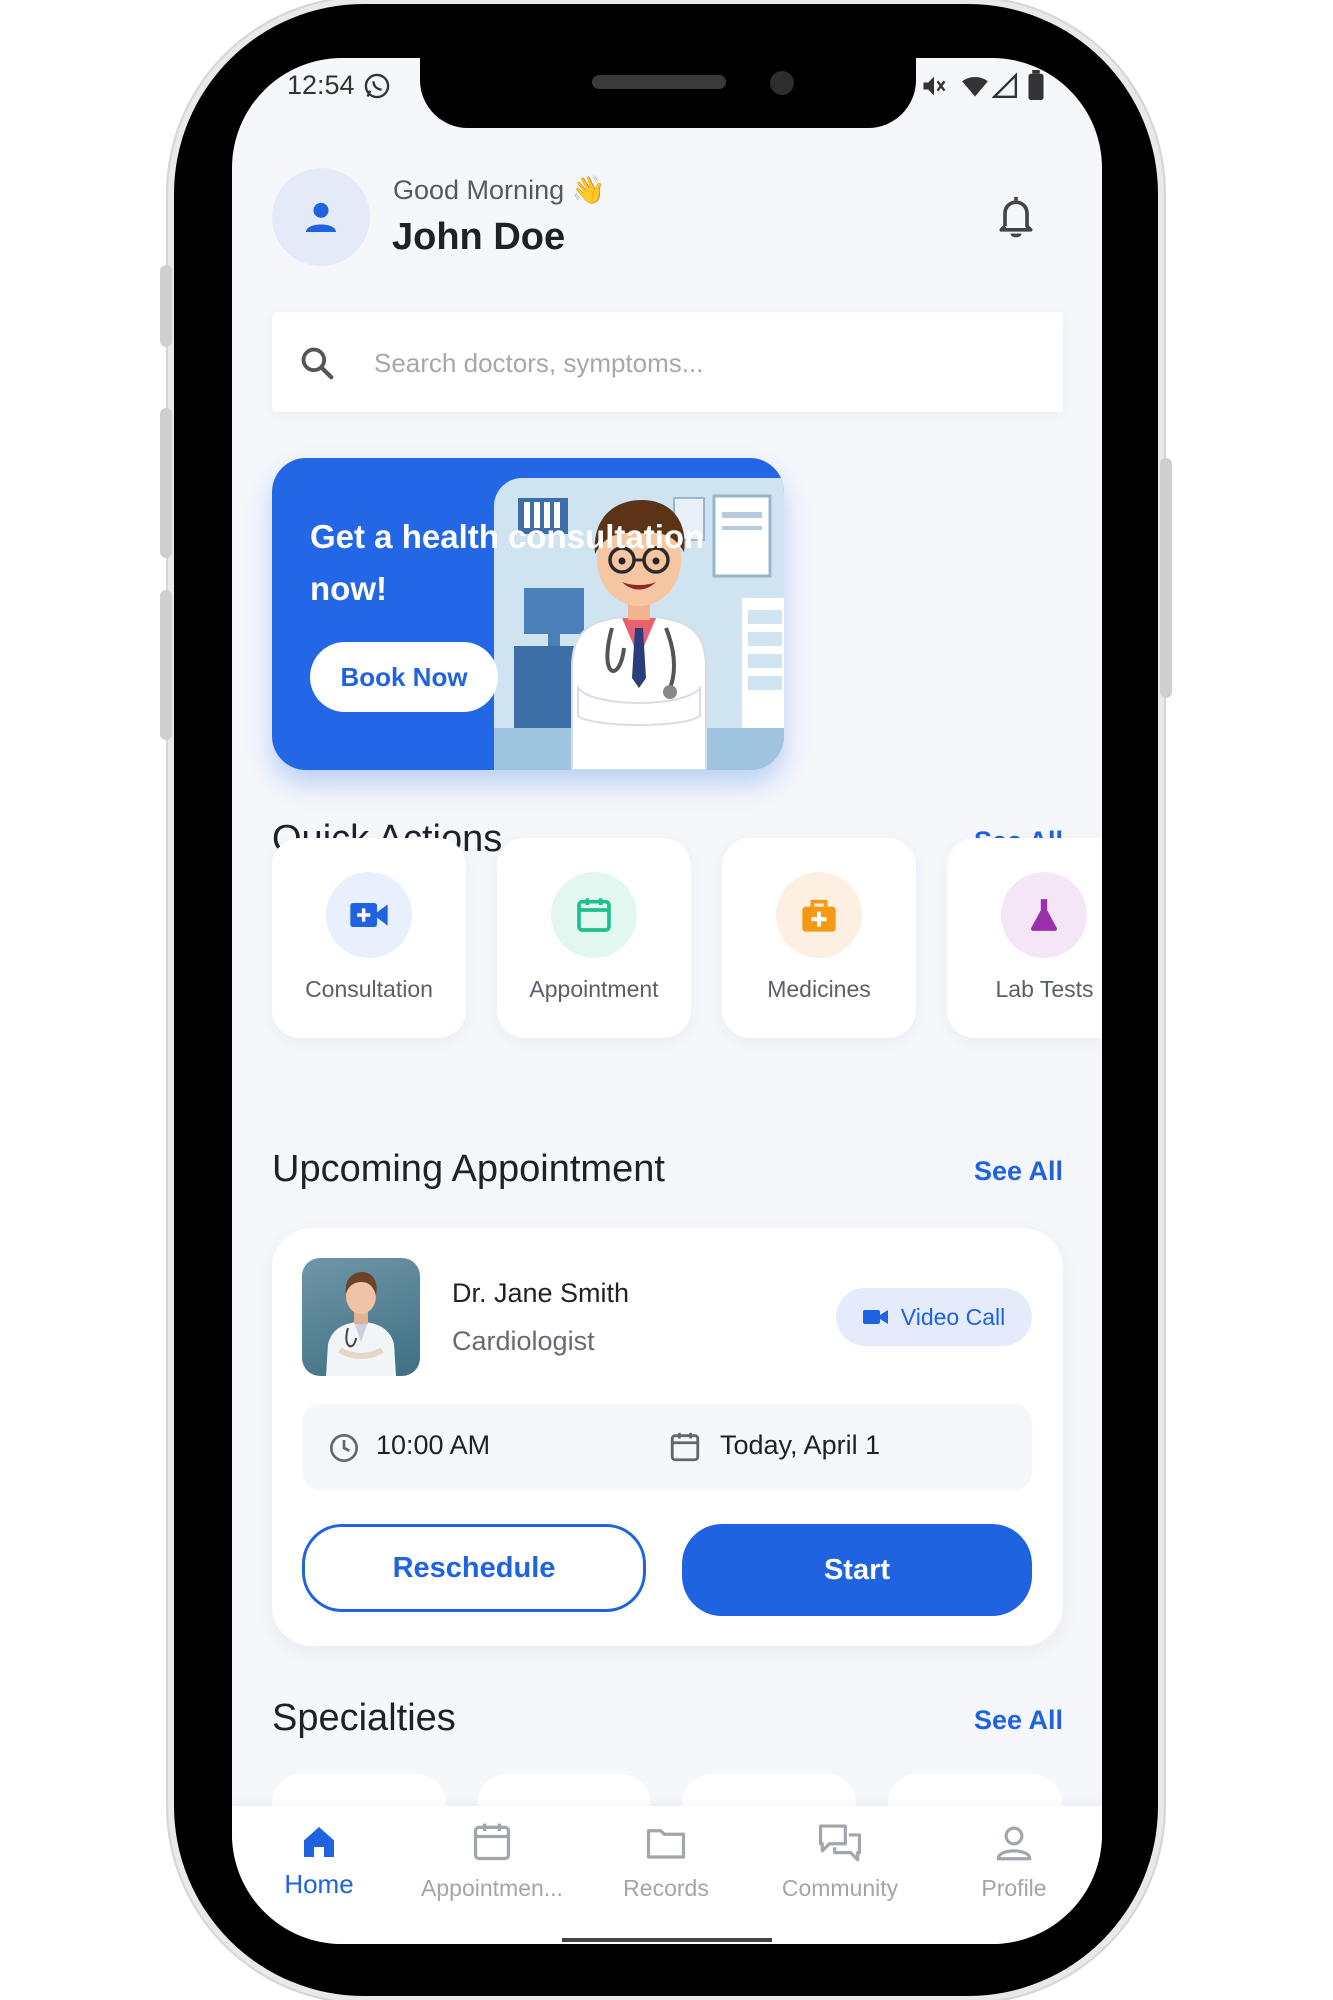 This screenshot has height=2000, width=1333. What do you see at coordinates (666, 1862) in the screenshot?
I see `nav-records: Records` at bounding box center [666, 1862].